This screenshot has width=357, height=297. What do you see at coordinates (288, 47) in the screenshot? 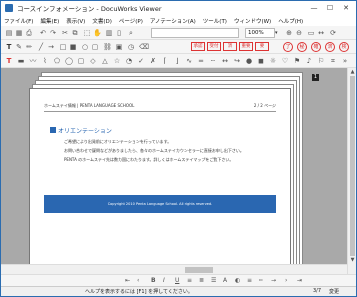
I see `stamp-ok: 了` at bounding box center [288, 47].